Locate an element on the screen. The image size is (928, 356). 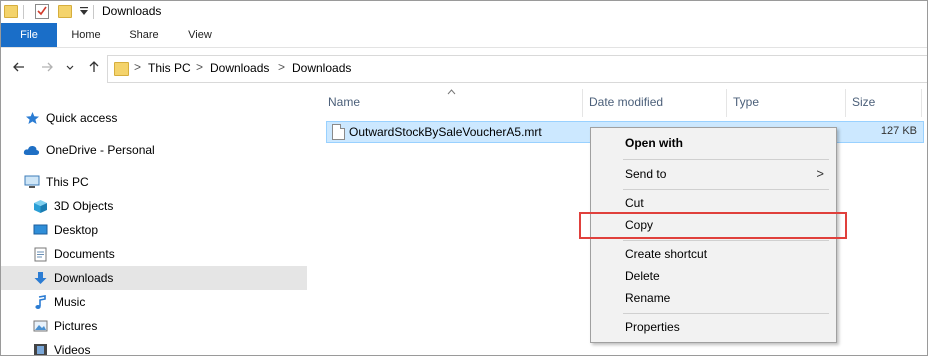
nav-item-downloads: Downloads is located at coordinates (154, 278).